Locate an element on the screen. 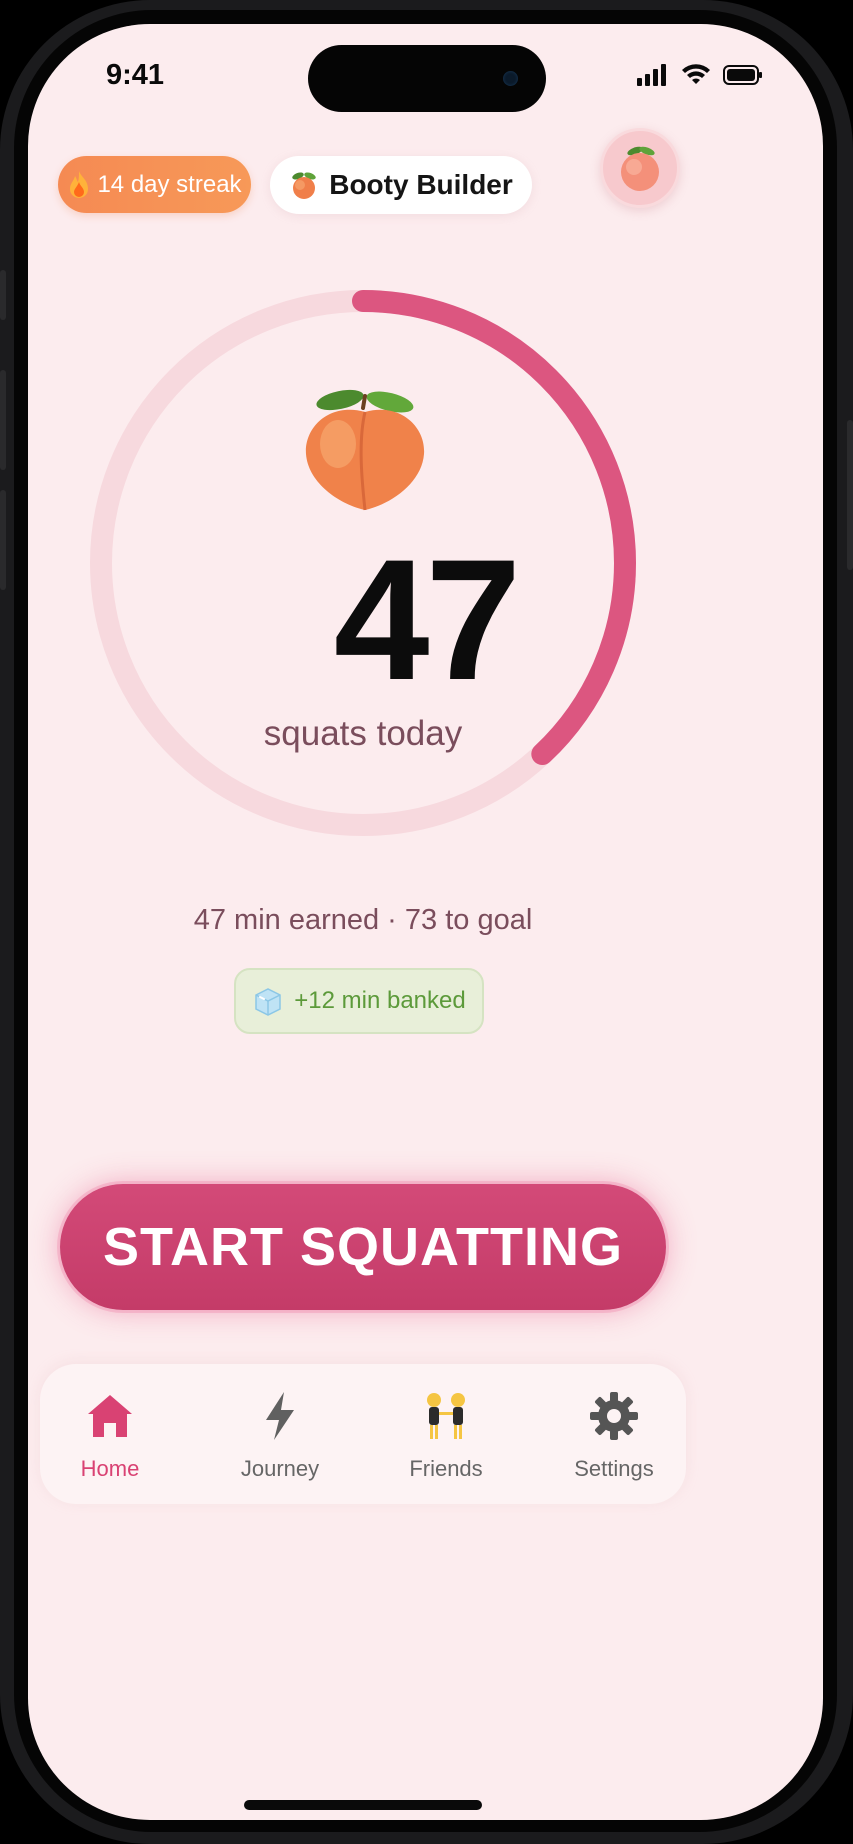 This screenshot has width=853, height=1844. banked-minutes-badge: +12 min banked is located at coordinates (359, 1001).